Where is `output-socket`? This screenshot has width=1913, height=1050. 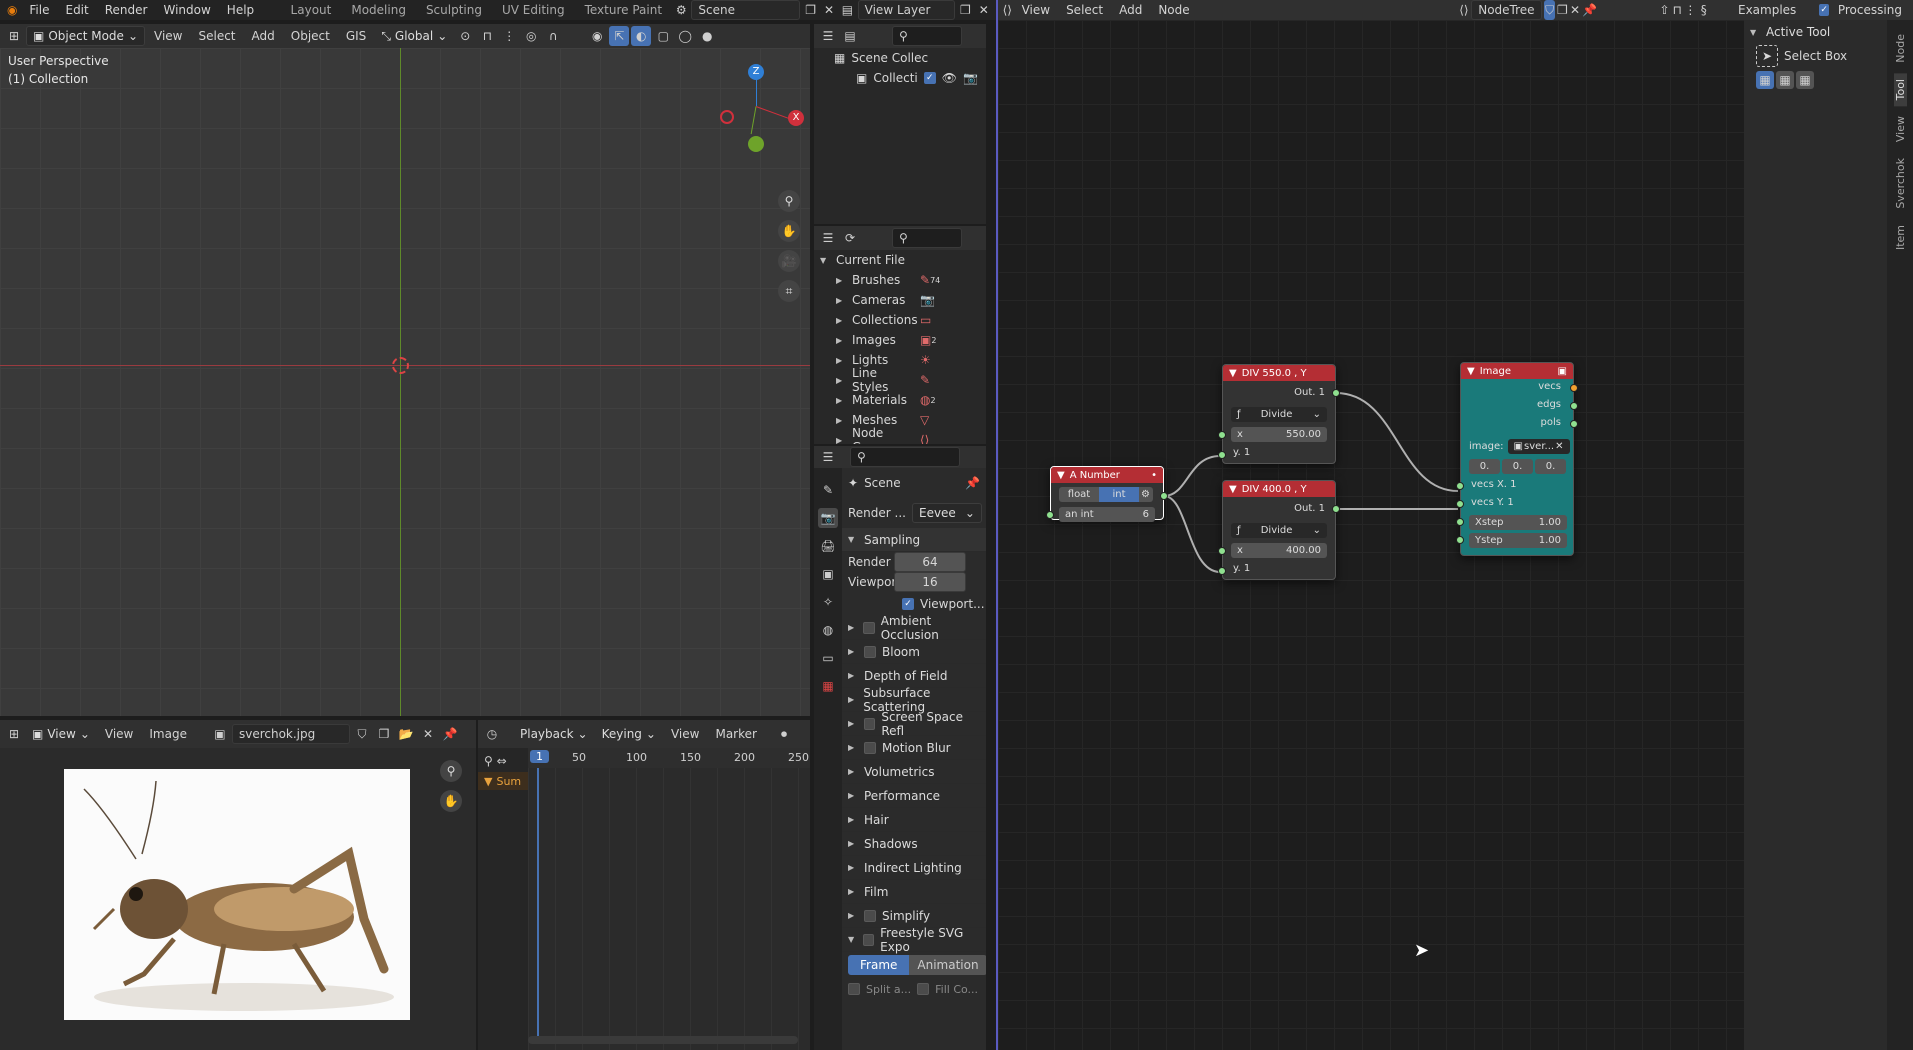
output-socket is located at coordinates (1164, 496).